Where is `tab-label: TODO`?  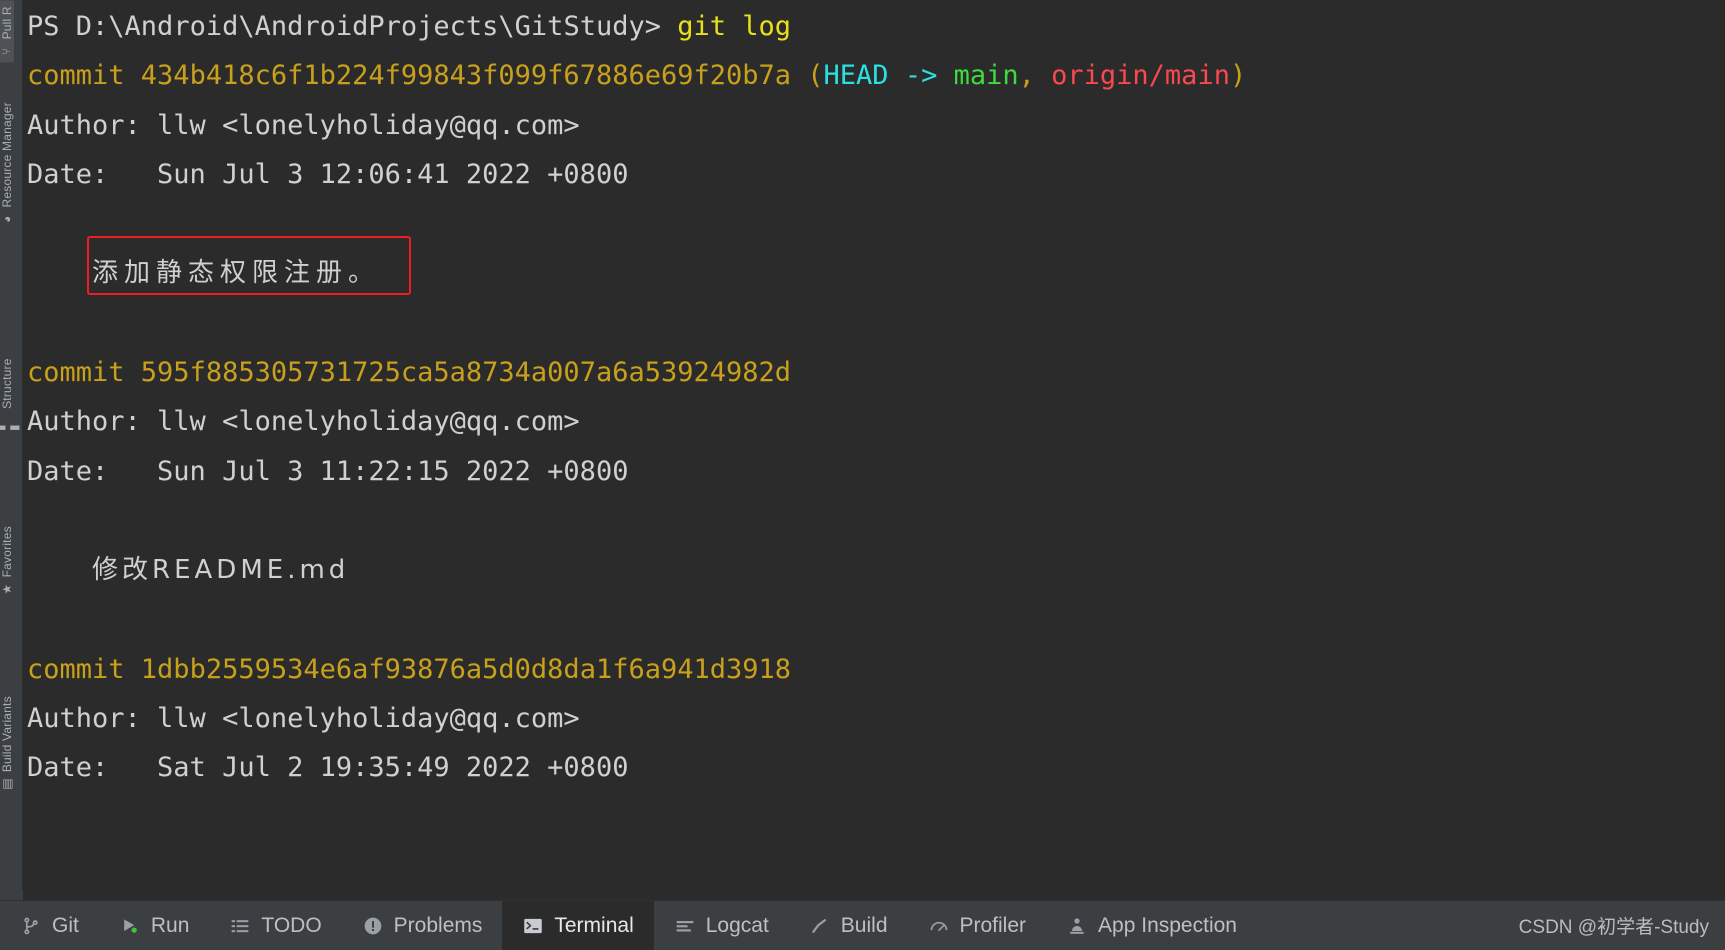 tab-label: TODO is located at coordinates (291, 925).